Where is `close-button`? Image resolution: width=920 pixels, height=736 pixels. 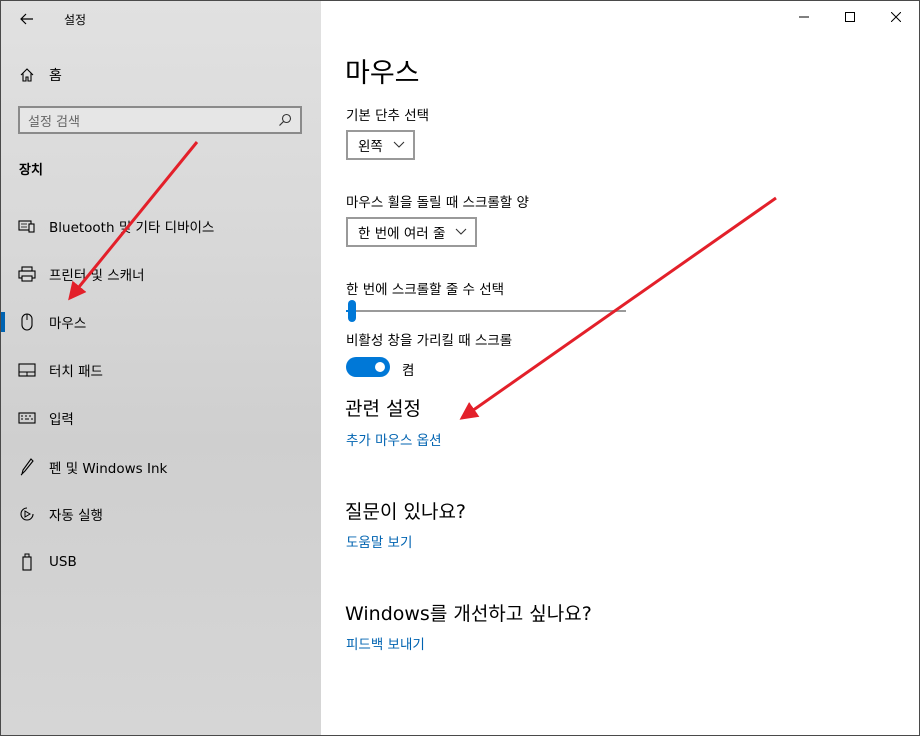
close-button is located at coordinates (896, 17).